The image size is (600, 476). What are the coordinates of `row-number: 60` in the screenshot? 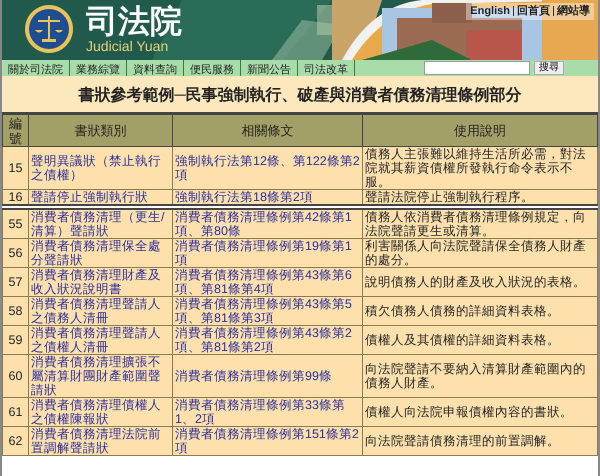 It's located at (16, 376).